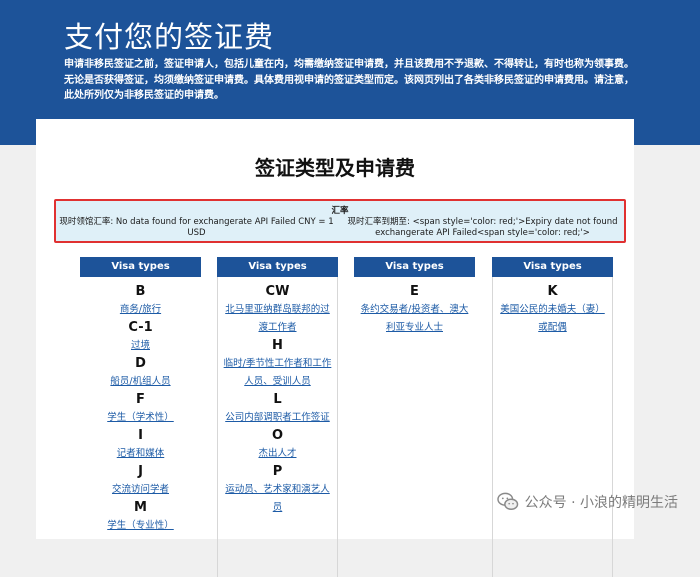 This screenshot has width=700, height=577. Describe the element at coordinates (414, 427) in the screenshot. I see `visa-column-body: E 条约交易者/投资者、澳大利亚专业人士` at that location.